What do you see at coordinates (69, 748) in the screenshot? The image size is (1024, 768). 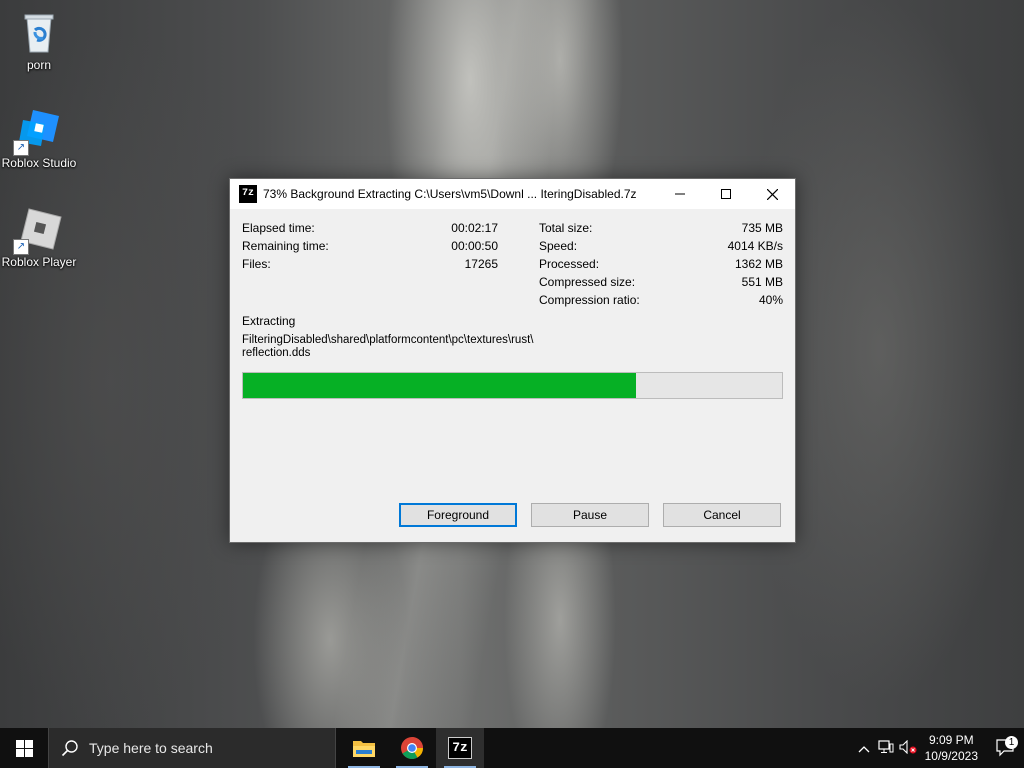 I see `search-icon` at bounding box center [69, 748].